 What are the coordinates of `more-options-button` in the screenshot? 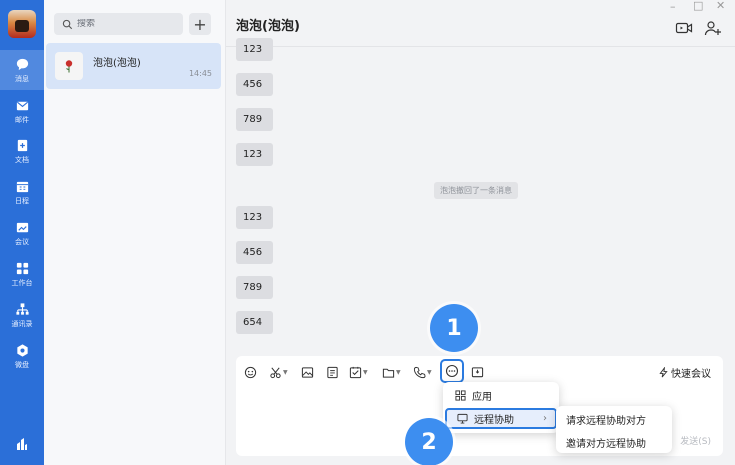 It's located at (452, 371).